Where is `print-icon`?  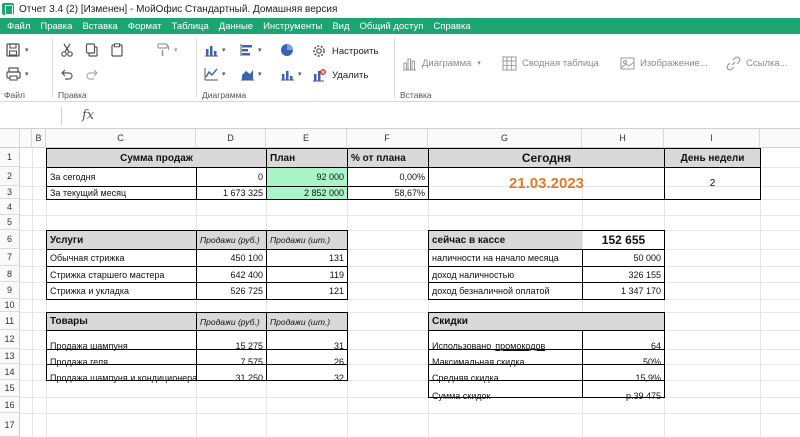 print-icon is located at coordinates (13, 74).